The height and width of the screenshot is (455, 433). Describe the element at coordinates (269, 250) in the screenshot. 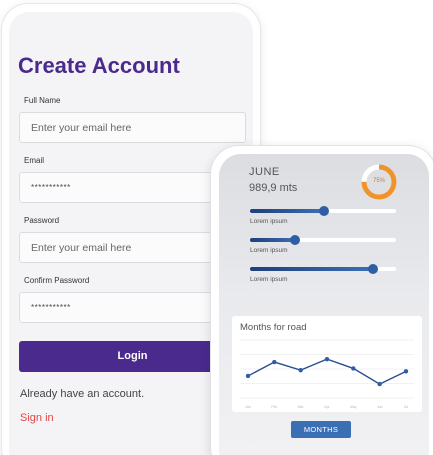

I see `slider-2-caption: Lorem ipsum` at that location.